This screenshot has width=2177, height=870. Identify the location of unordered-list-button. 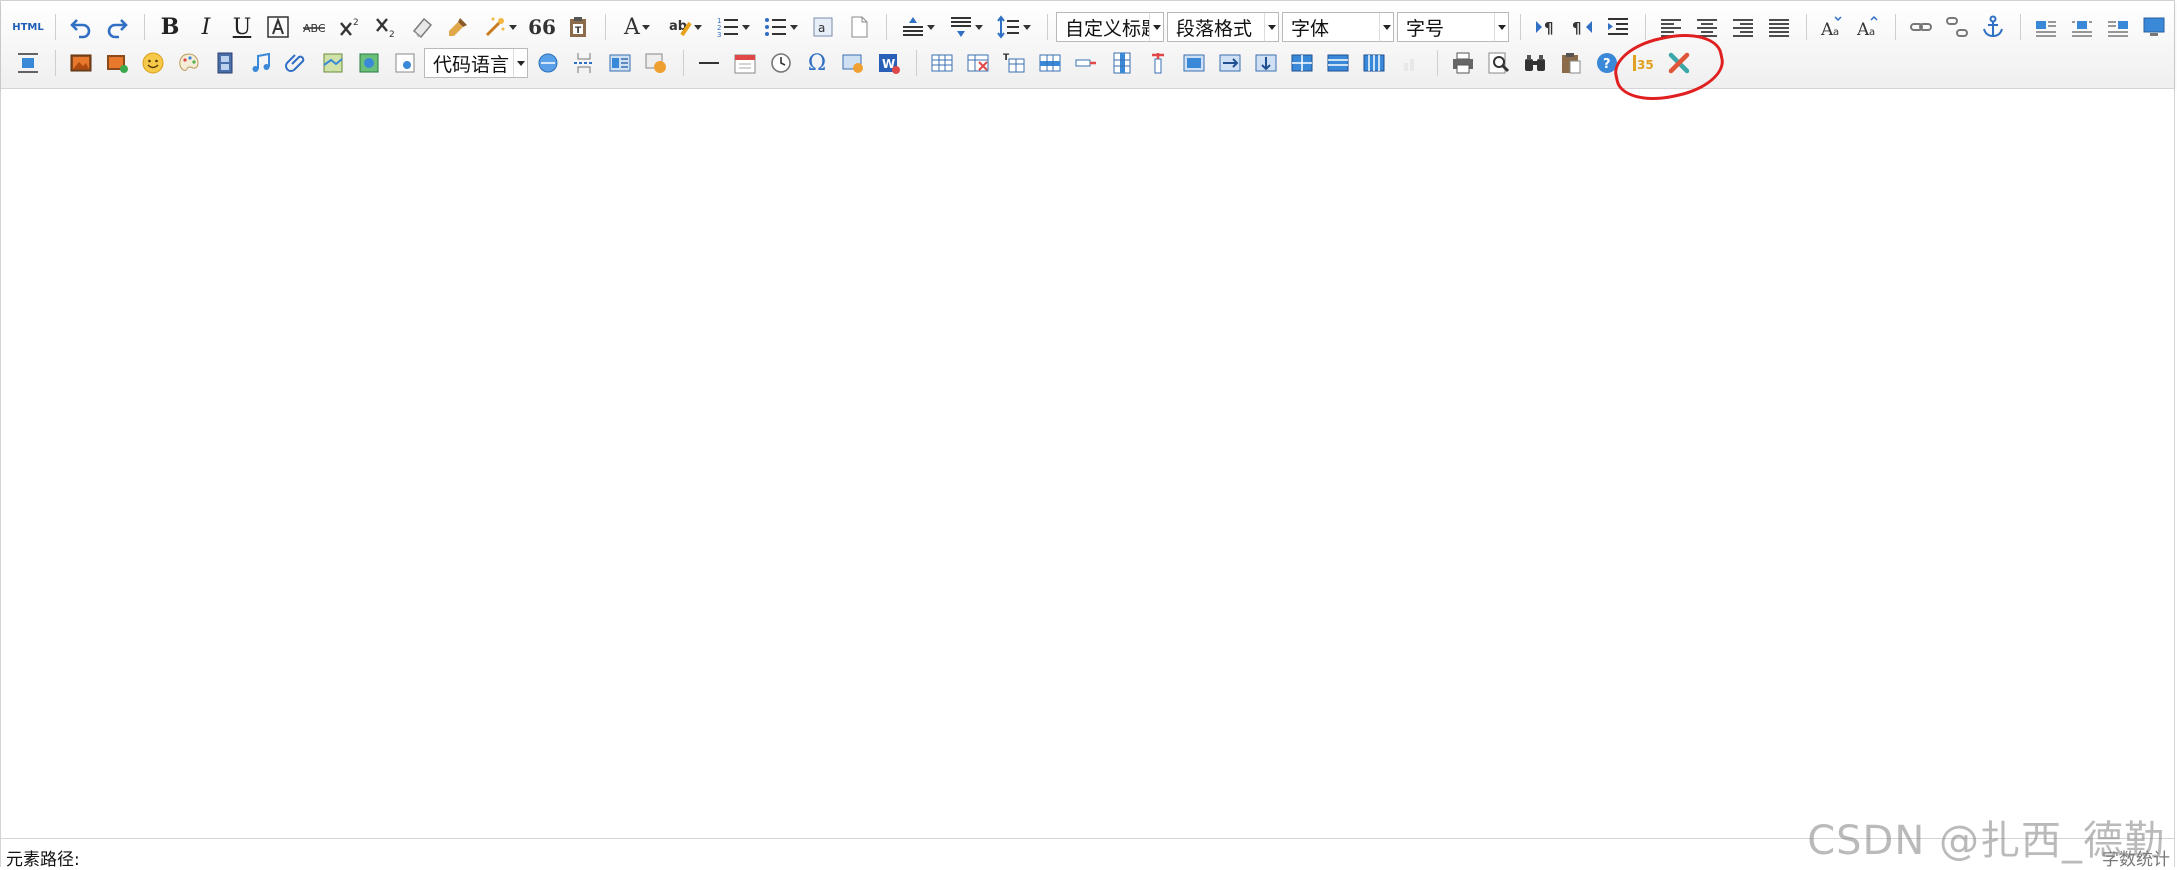
(781, 27).